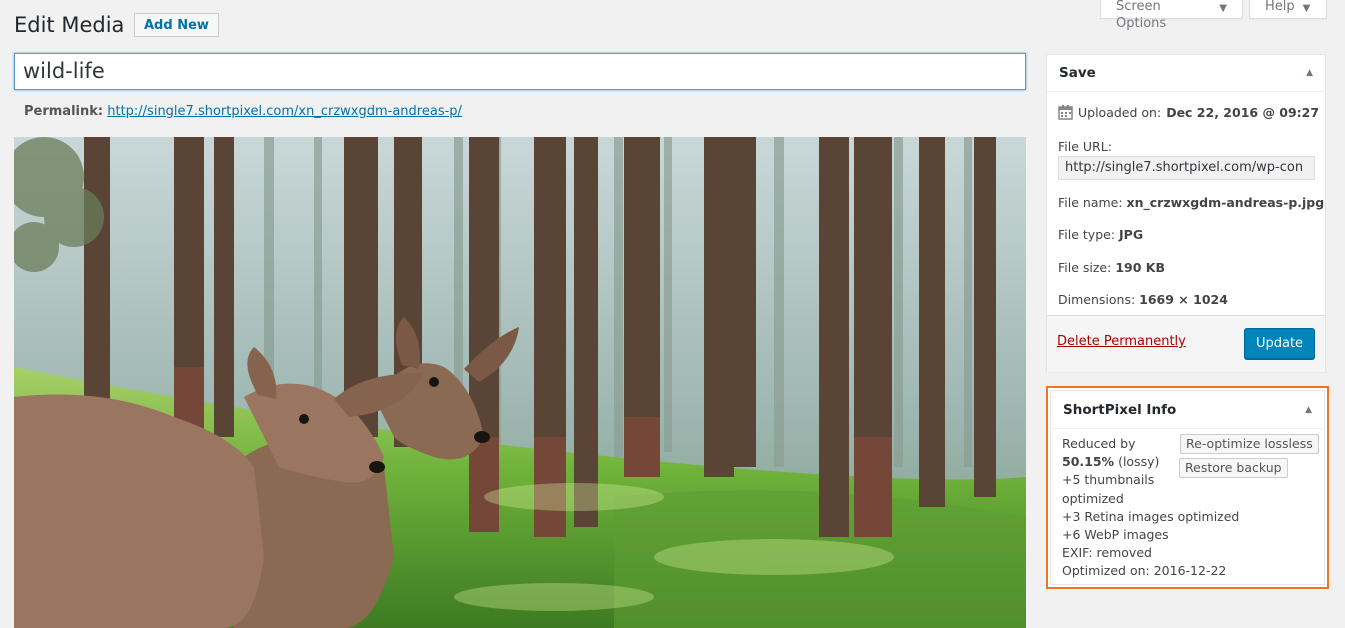 This screenshot has height=628, width=1345. What do you see at coordinates (176, 25) in the screenshot?
I see `add-new-button: Add New` at bounding box center [176, 25].